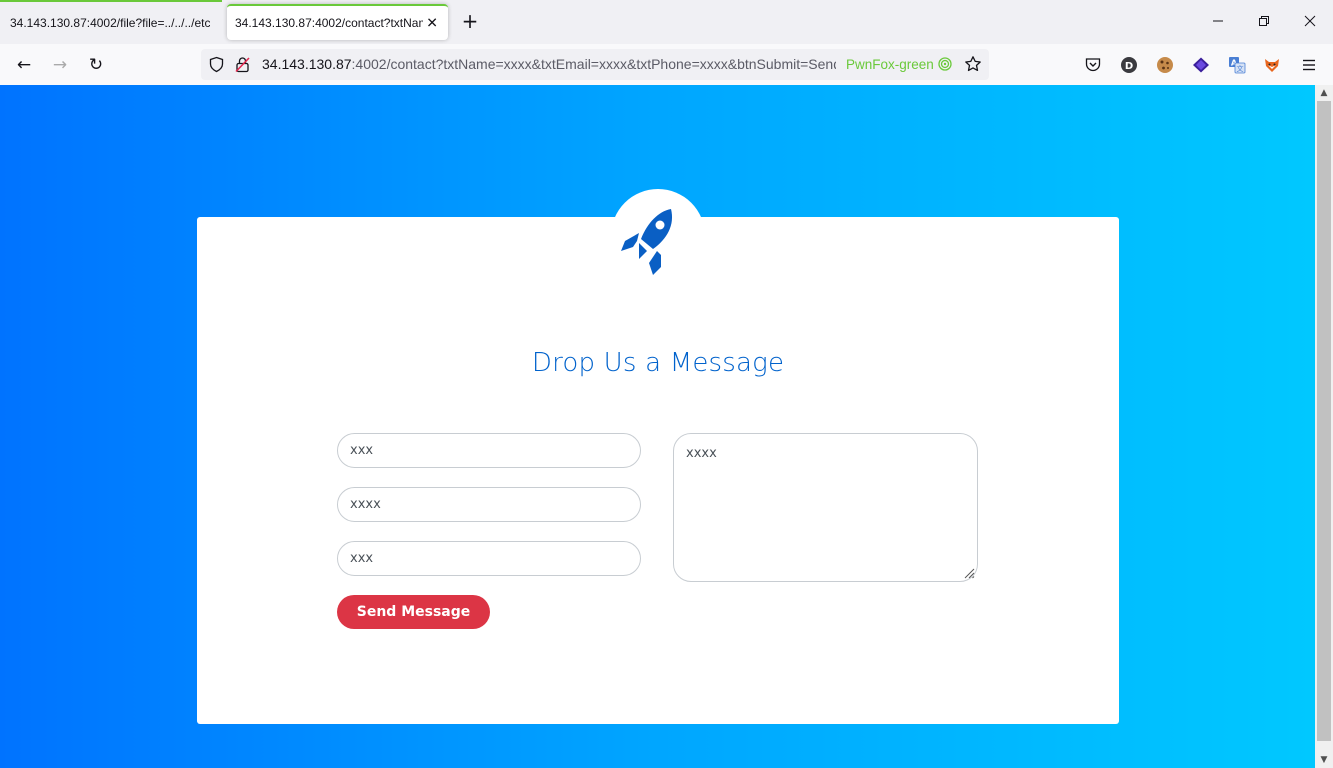  Describe the element at coordinates (1272, 65) in the screenshot. I see `fox-extension-icon` at that location.